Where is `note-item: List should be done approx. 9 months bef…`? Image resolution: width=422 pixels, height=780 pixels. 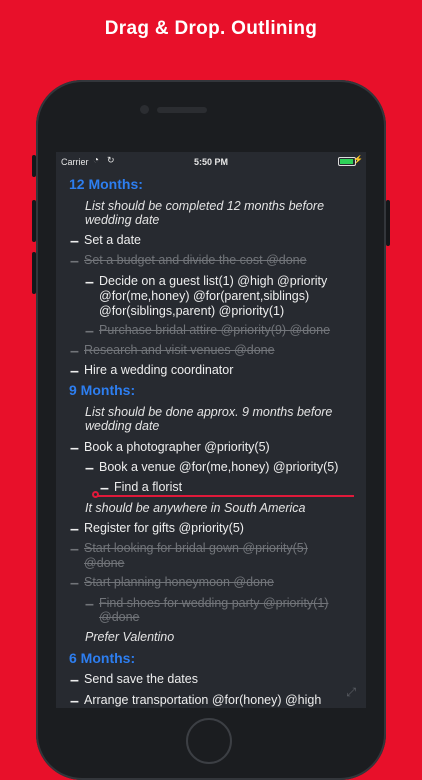
note-item: List should be done approx. 9 months bef… is located at coordinates (225, 412).